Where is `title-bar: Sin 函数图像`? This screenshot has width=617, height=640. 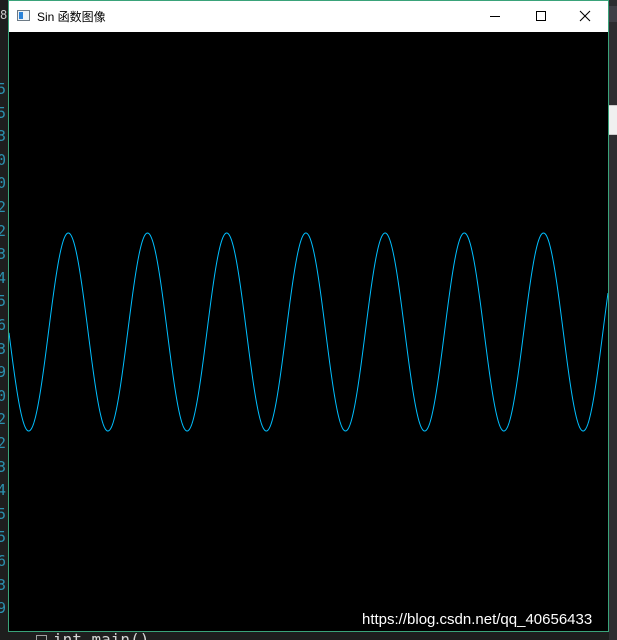 title-bar: Sin 函数图像 is located at coordinates (308, 16).